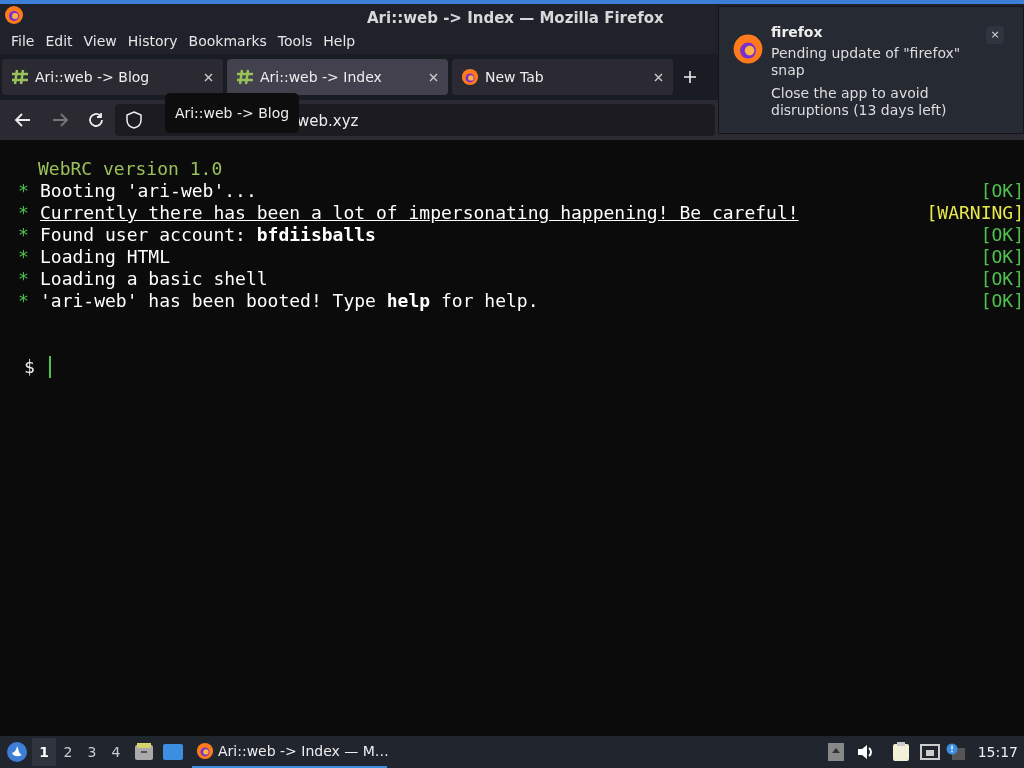 Image resolution: width=1024 pixels, height=768 pixels. What do you see at coordinates (23, 41) in the screenshot?
I see `menu-item: File` at bounding box center [23, 41].